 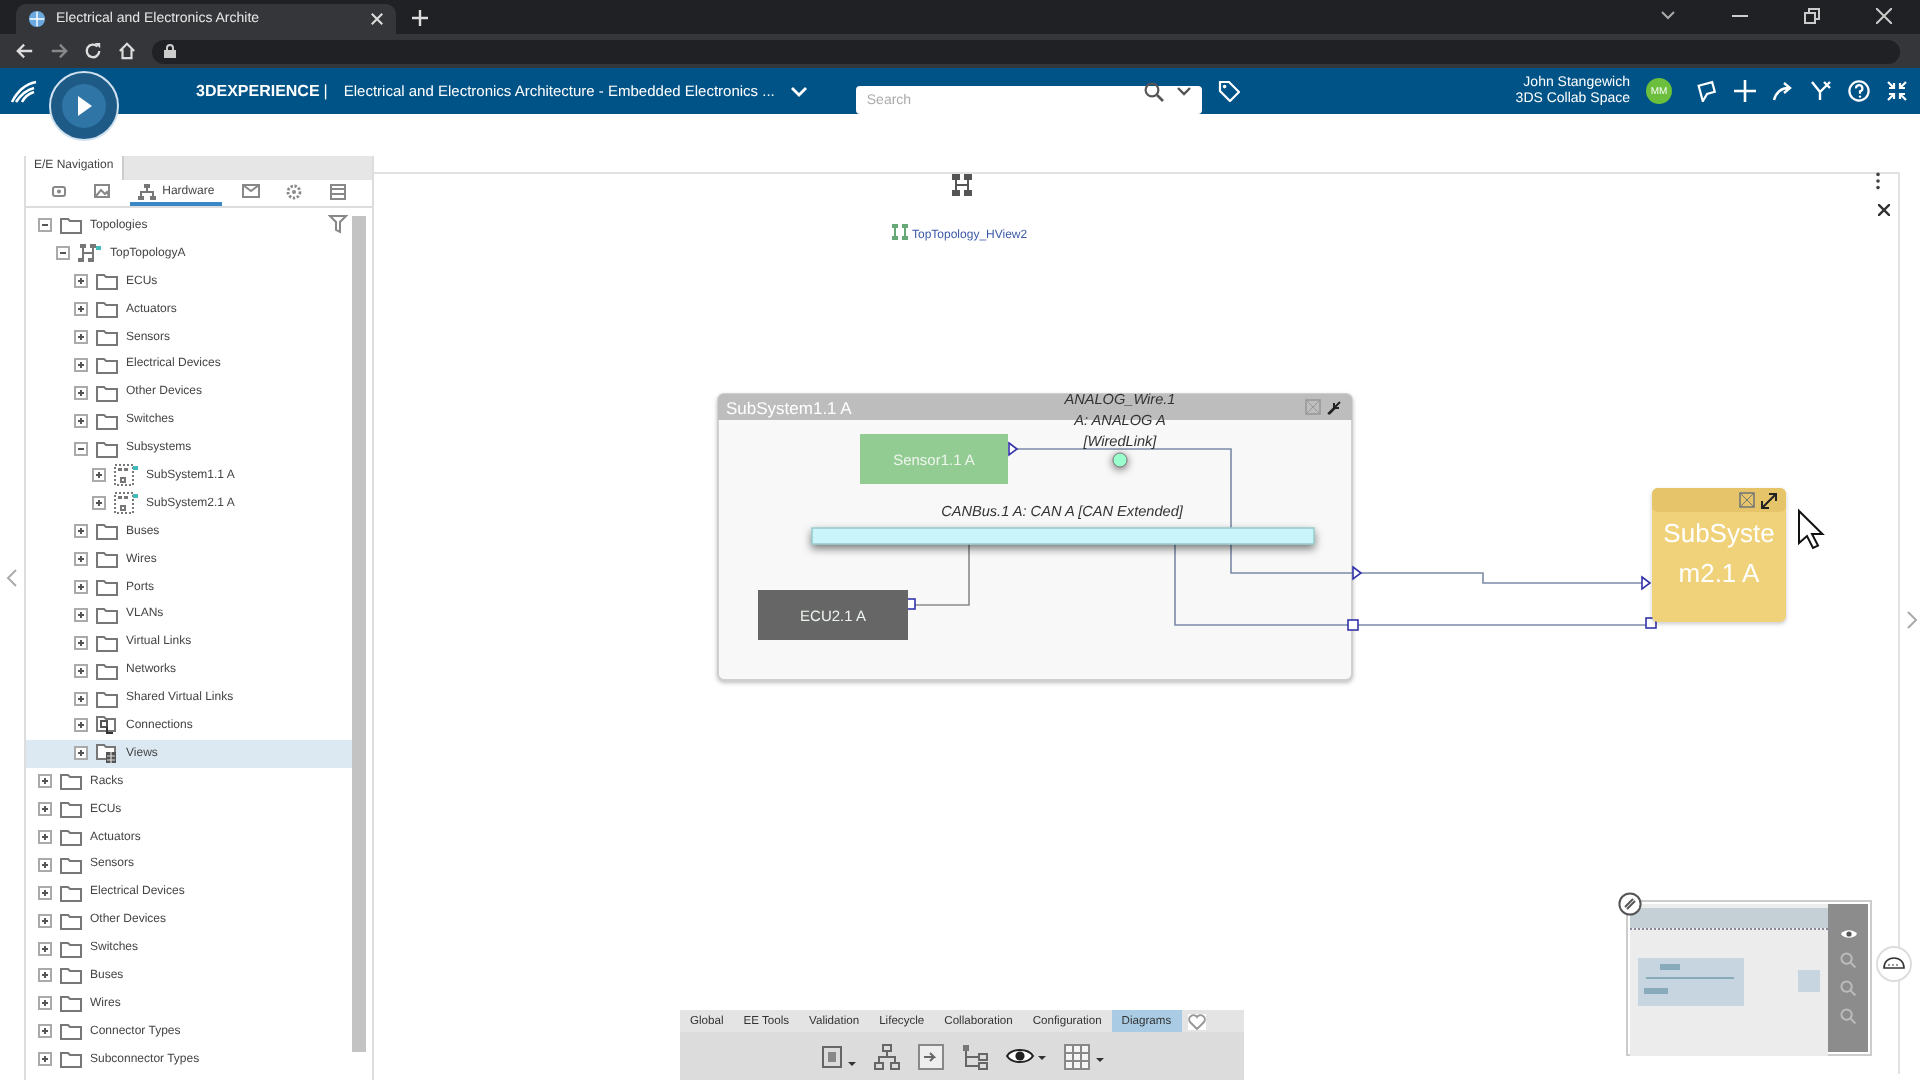 I want to click on compass-icon, so click(x=84, y=106).